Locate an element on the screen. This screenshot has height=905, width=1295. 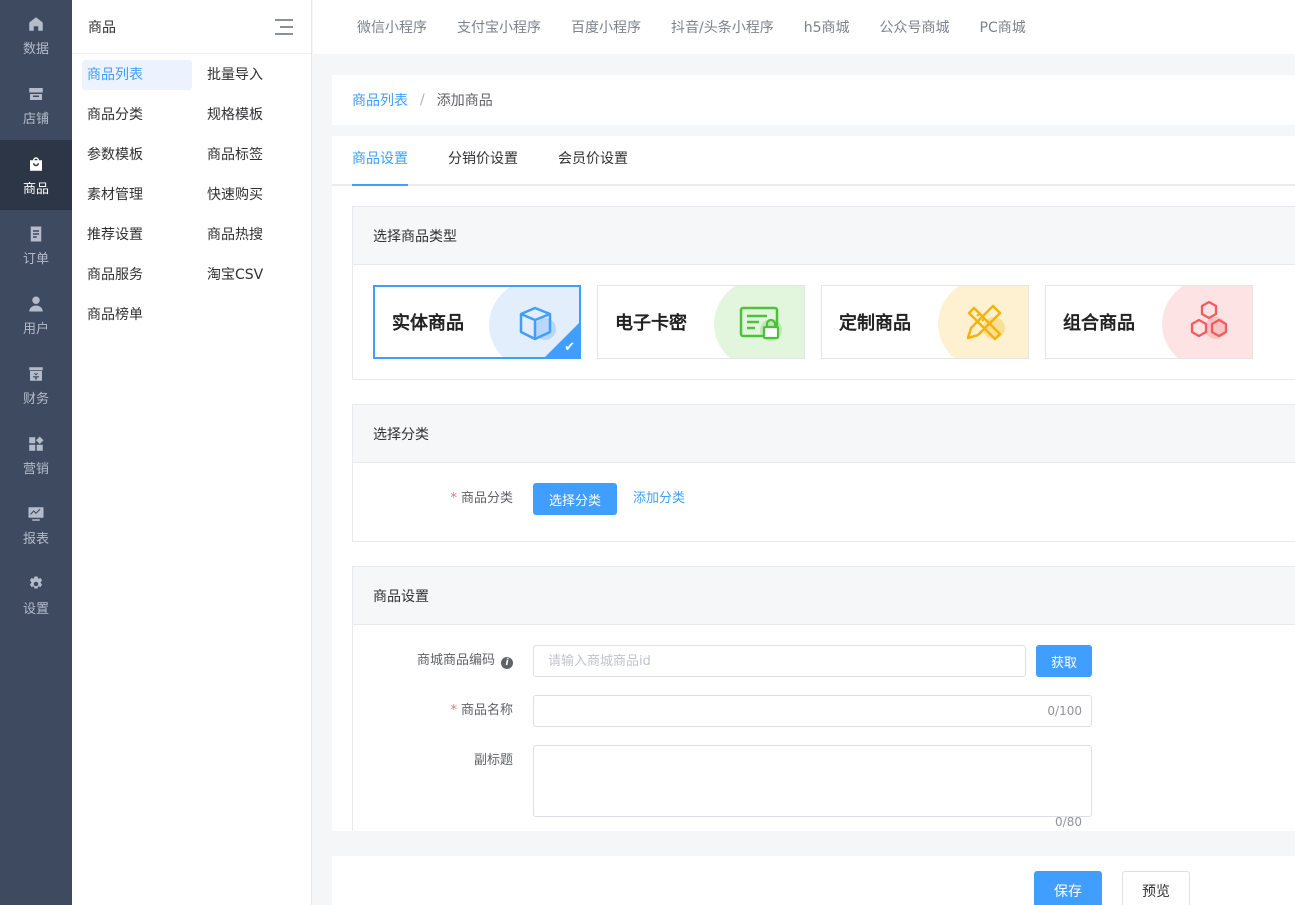
collapse-menu-icon is located at coordinates (284, 26).